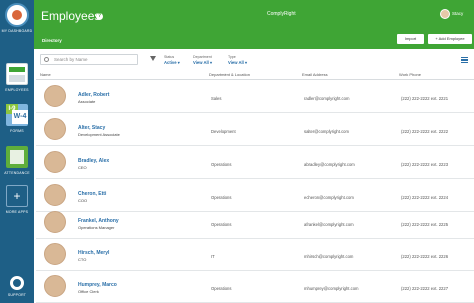 Image resolution: width=474 pixels, height=303 pixels. I want to click on employee-department: Sales, so click(216, 98).